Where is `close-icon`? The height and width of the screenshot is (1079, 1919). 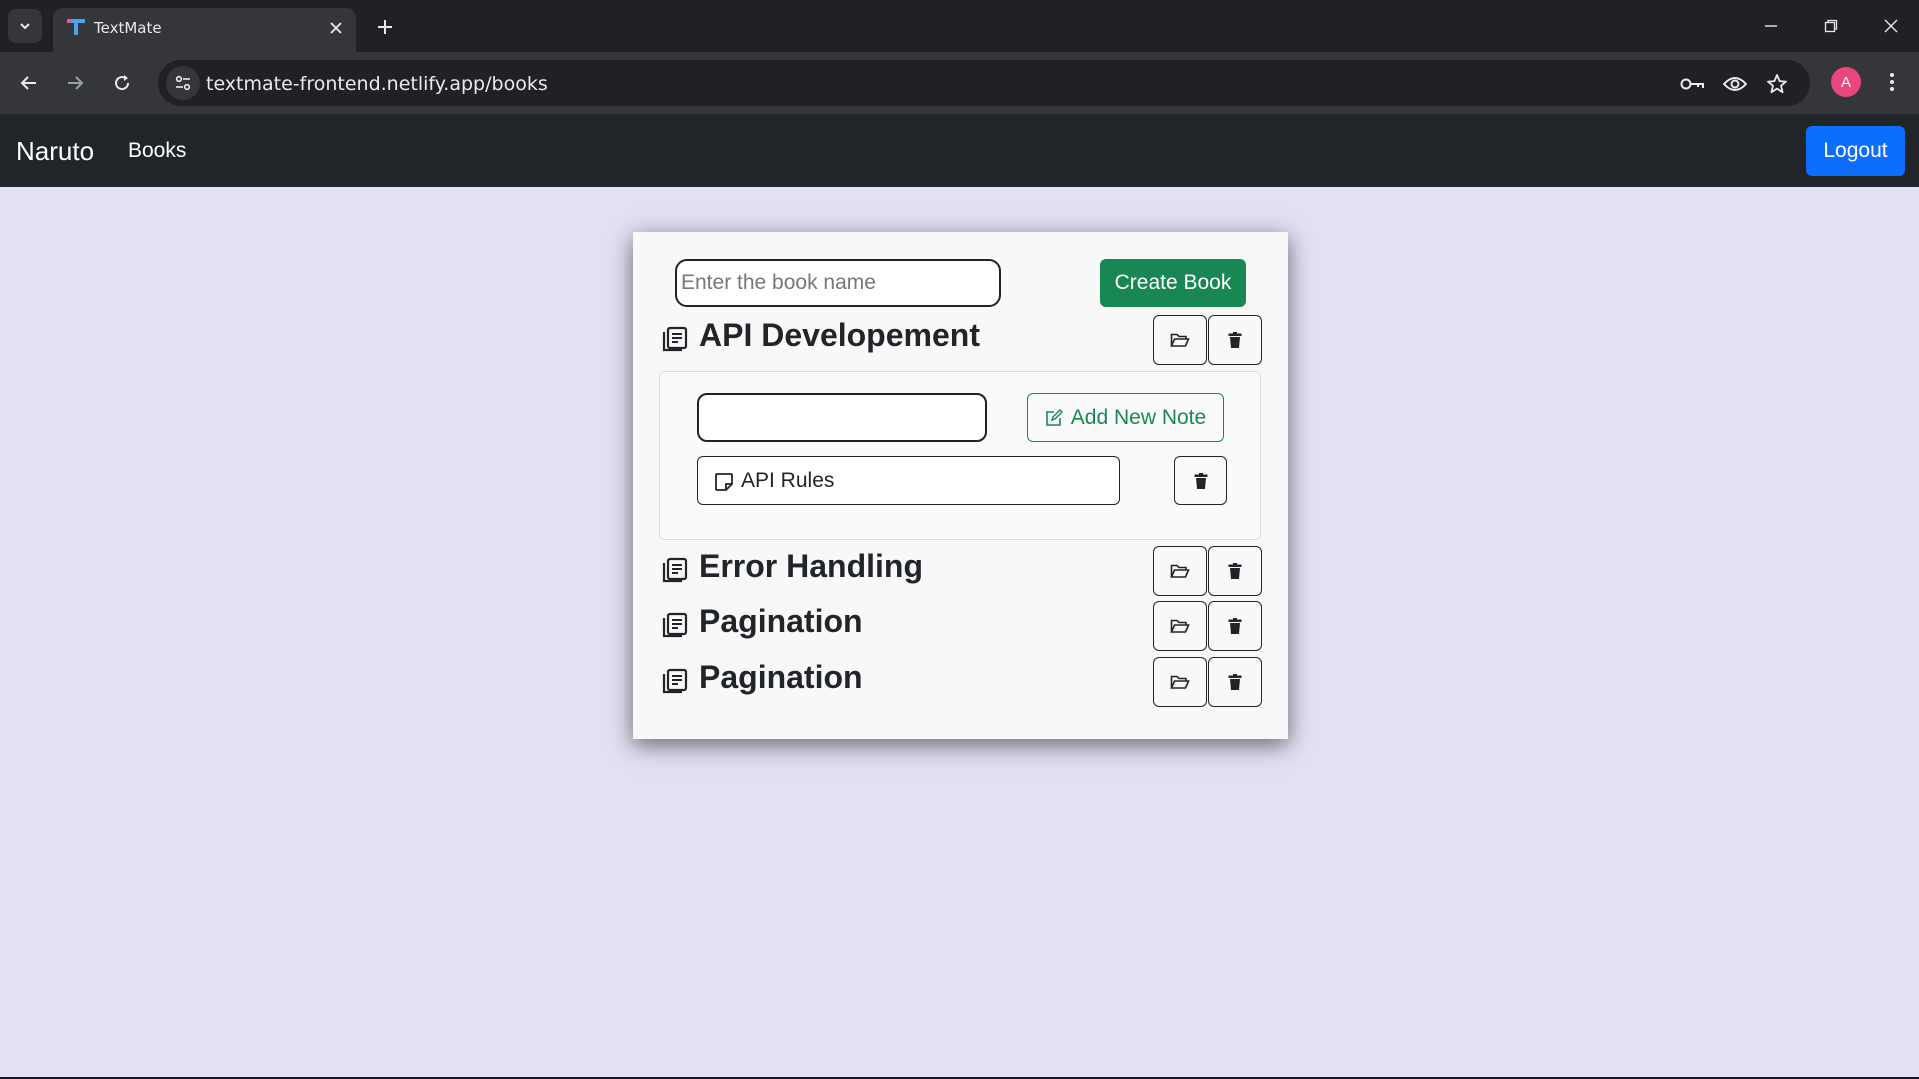 close-icon is located at coordinates (1891, 26).